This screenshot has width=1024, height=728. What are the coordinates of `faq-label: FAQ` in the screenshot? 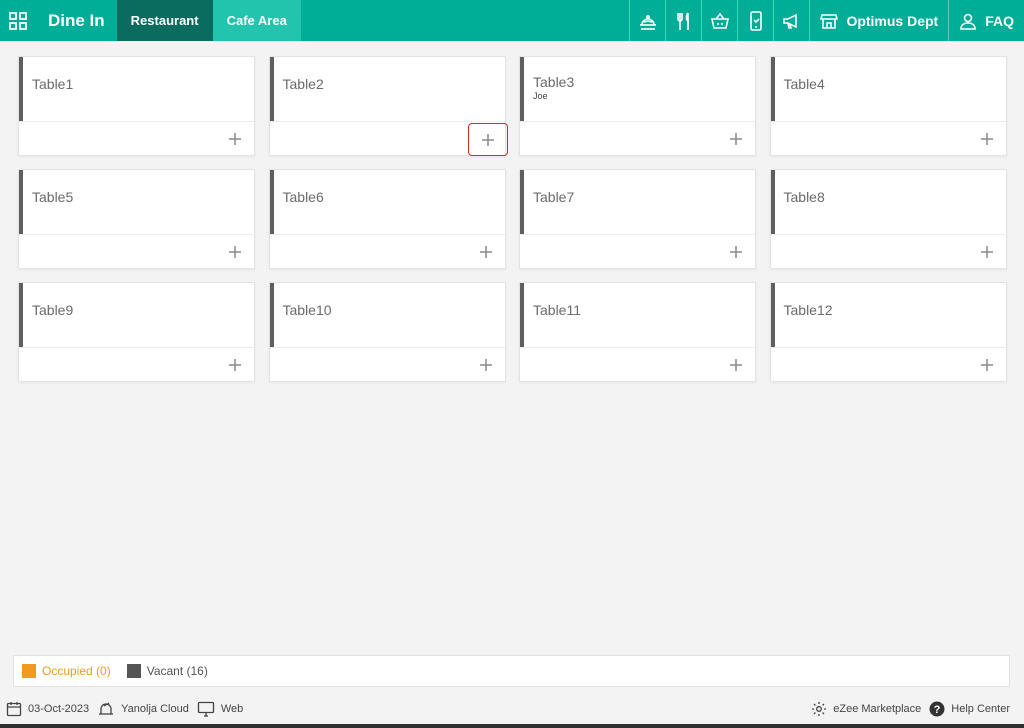 It's located at (999, 20).